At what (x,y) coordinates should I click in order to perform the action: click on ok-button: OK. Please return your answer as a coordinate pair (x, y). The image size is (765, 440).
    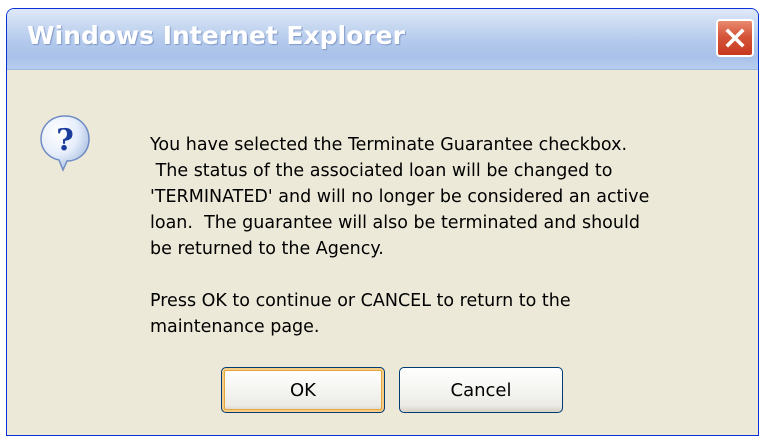
    Looking at the image, I should click on (303, 390).